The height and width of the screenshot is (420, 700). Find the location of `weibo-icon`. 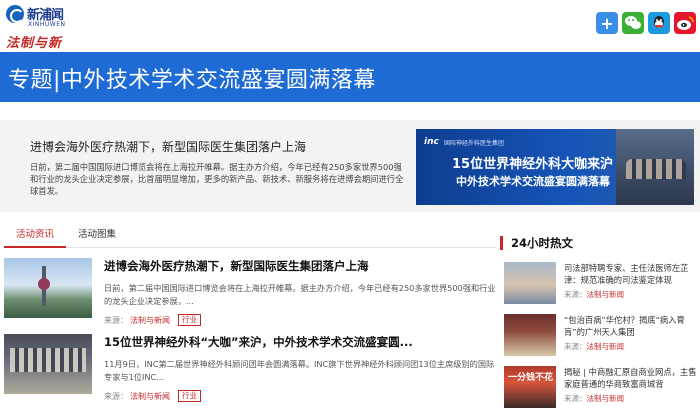

weibo-icon is located at coordinates (685, 23).